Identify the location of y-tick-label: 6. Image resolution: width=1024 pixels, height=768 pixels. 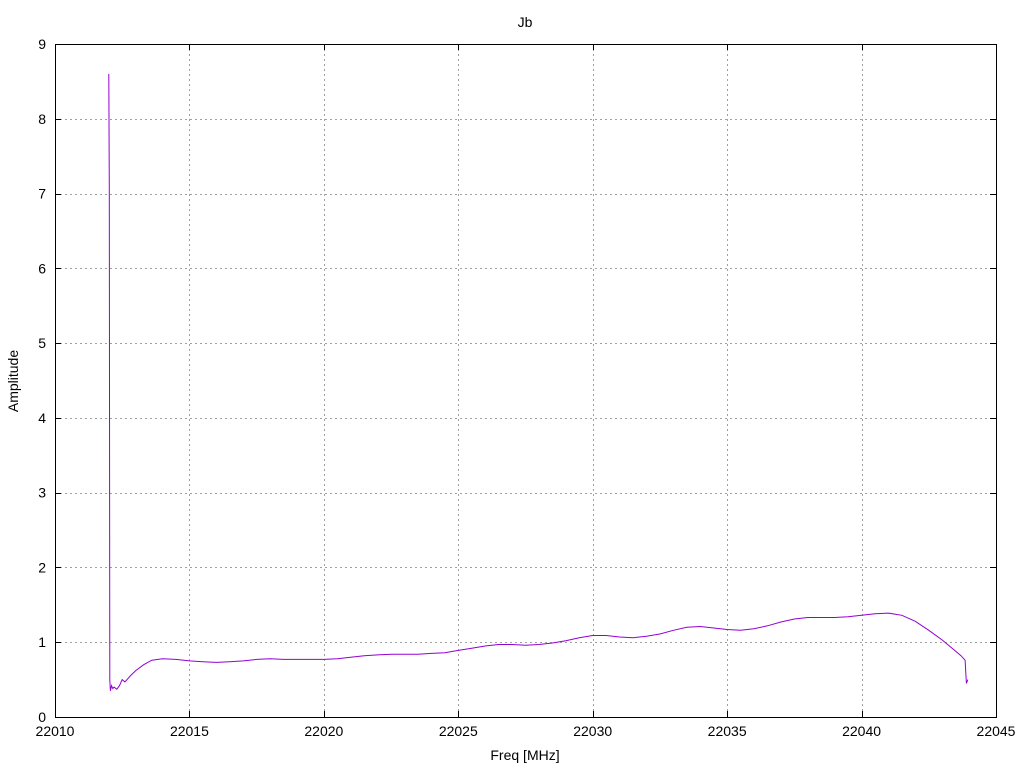
(42, 268).